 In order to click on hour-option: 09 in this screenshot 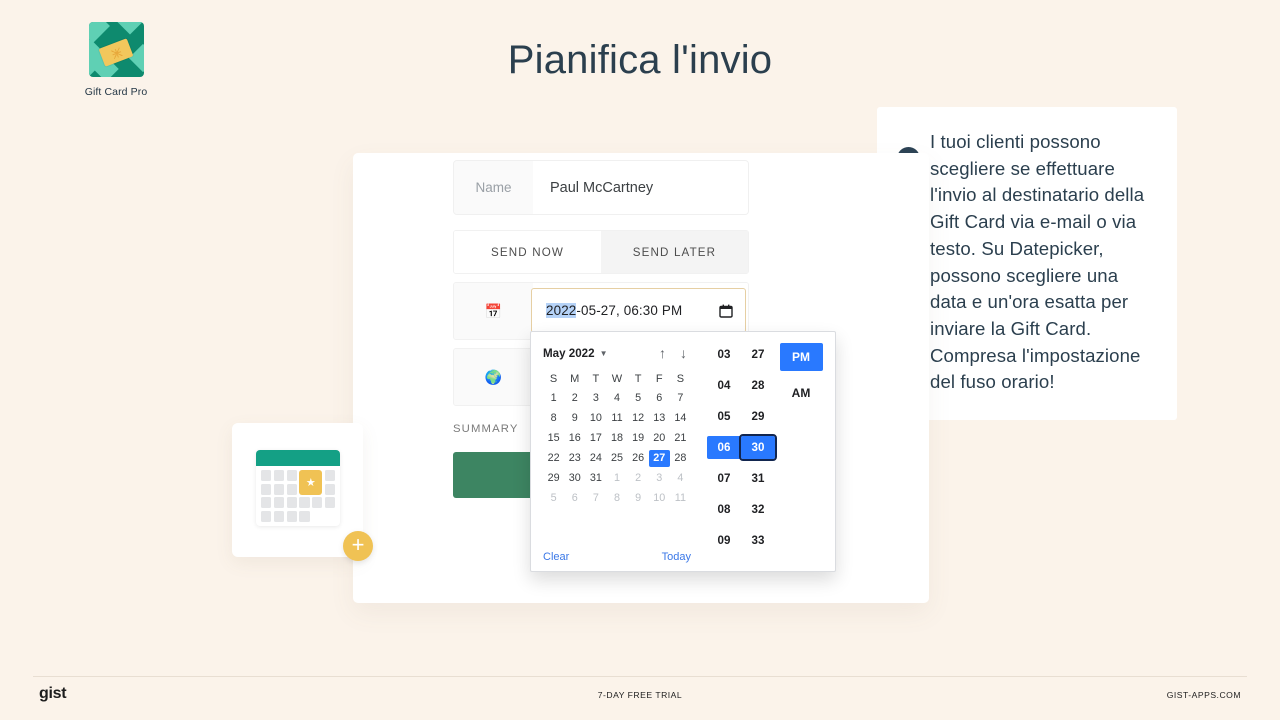, I will do `click(724, 540)`.